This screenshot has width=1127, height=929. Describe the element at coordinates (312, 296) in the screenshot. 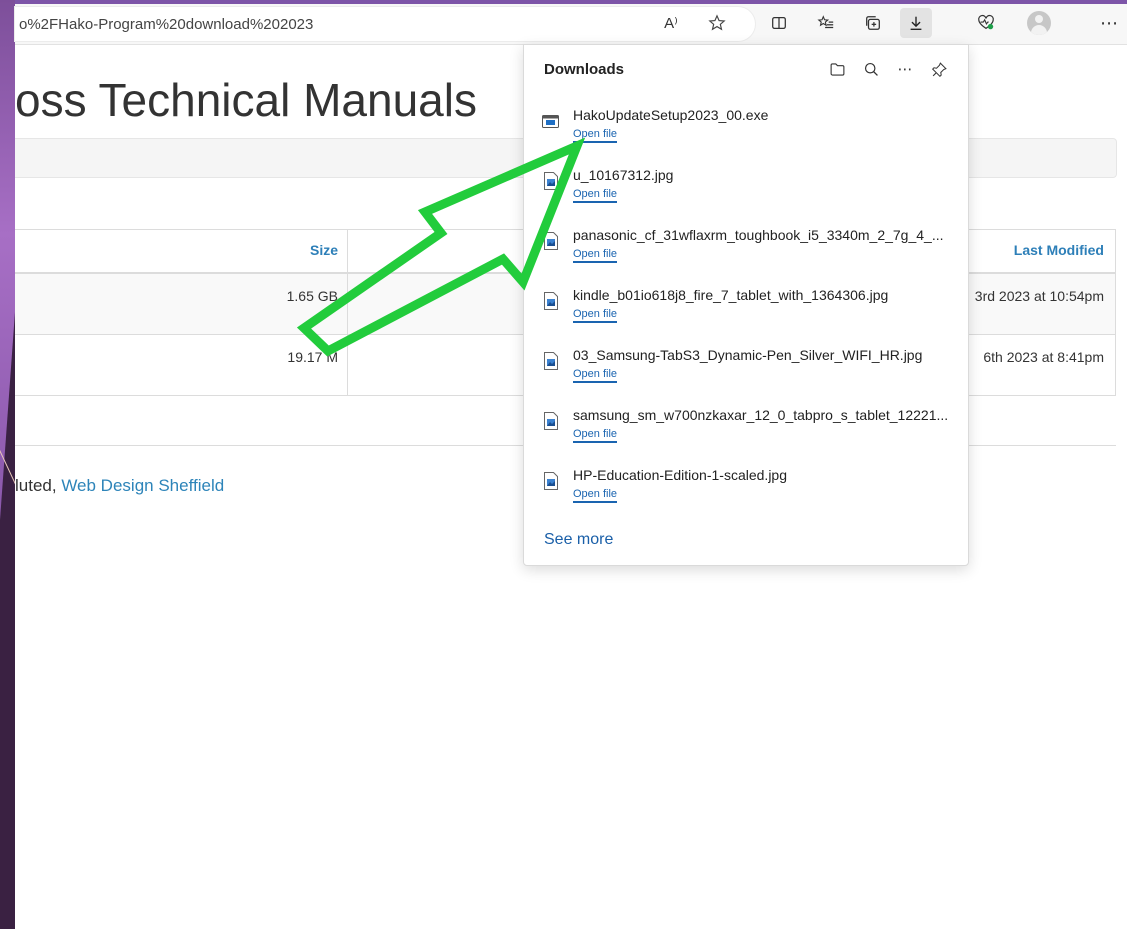

I see `row-size: 1.65 GB` at that location.